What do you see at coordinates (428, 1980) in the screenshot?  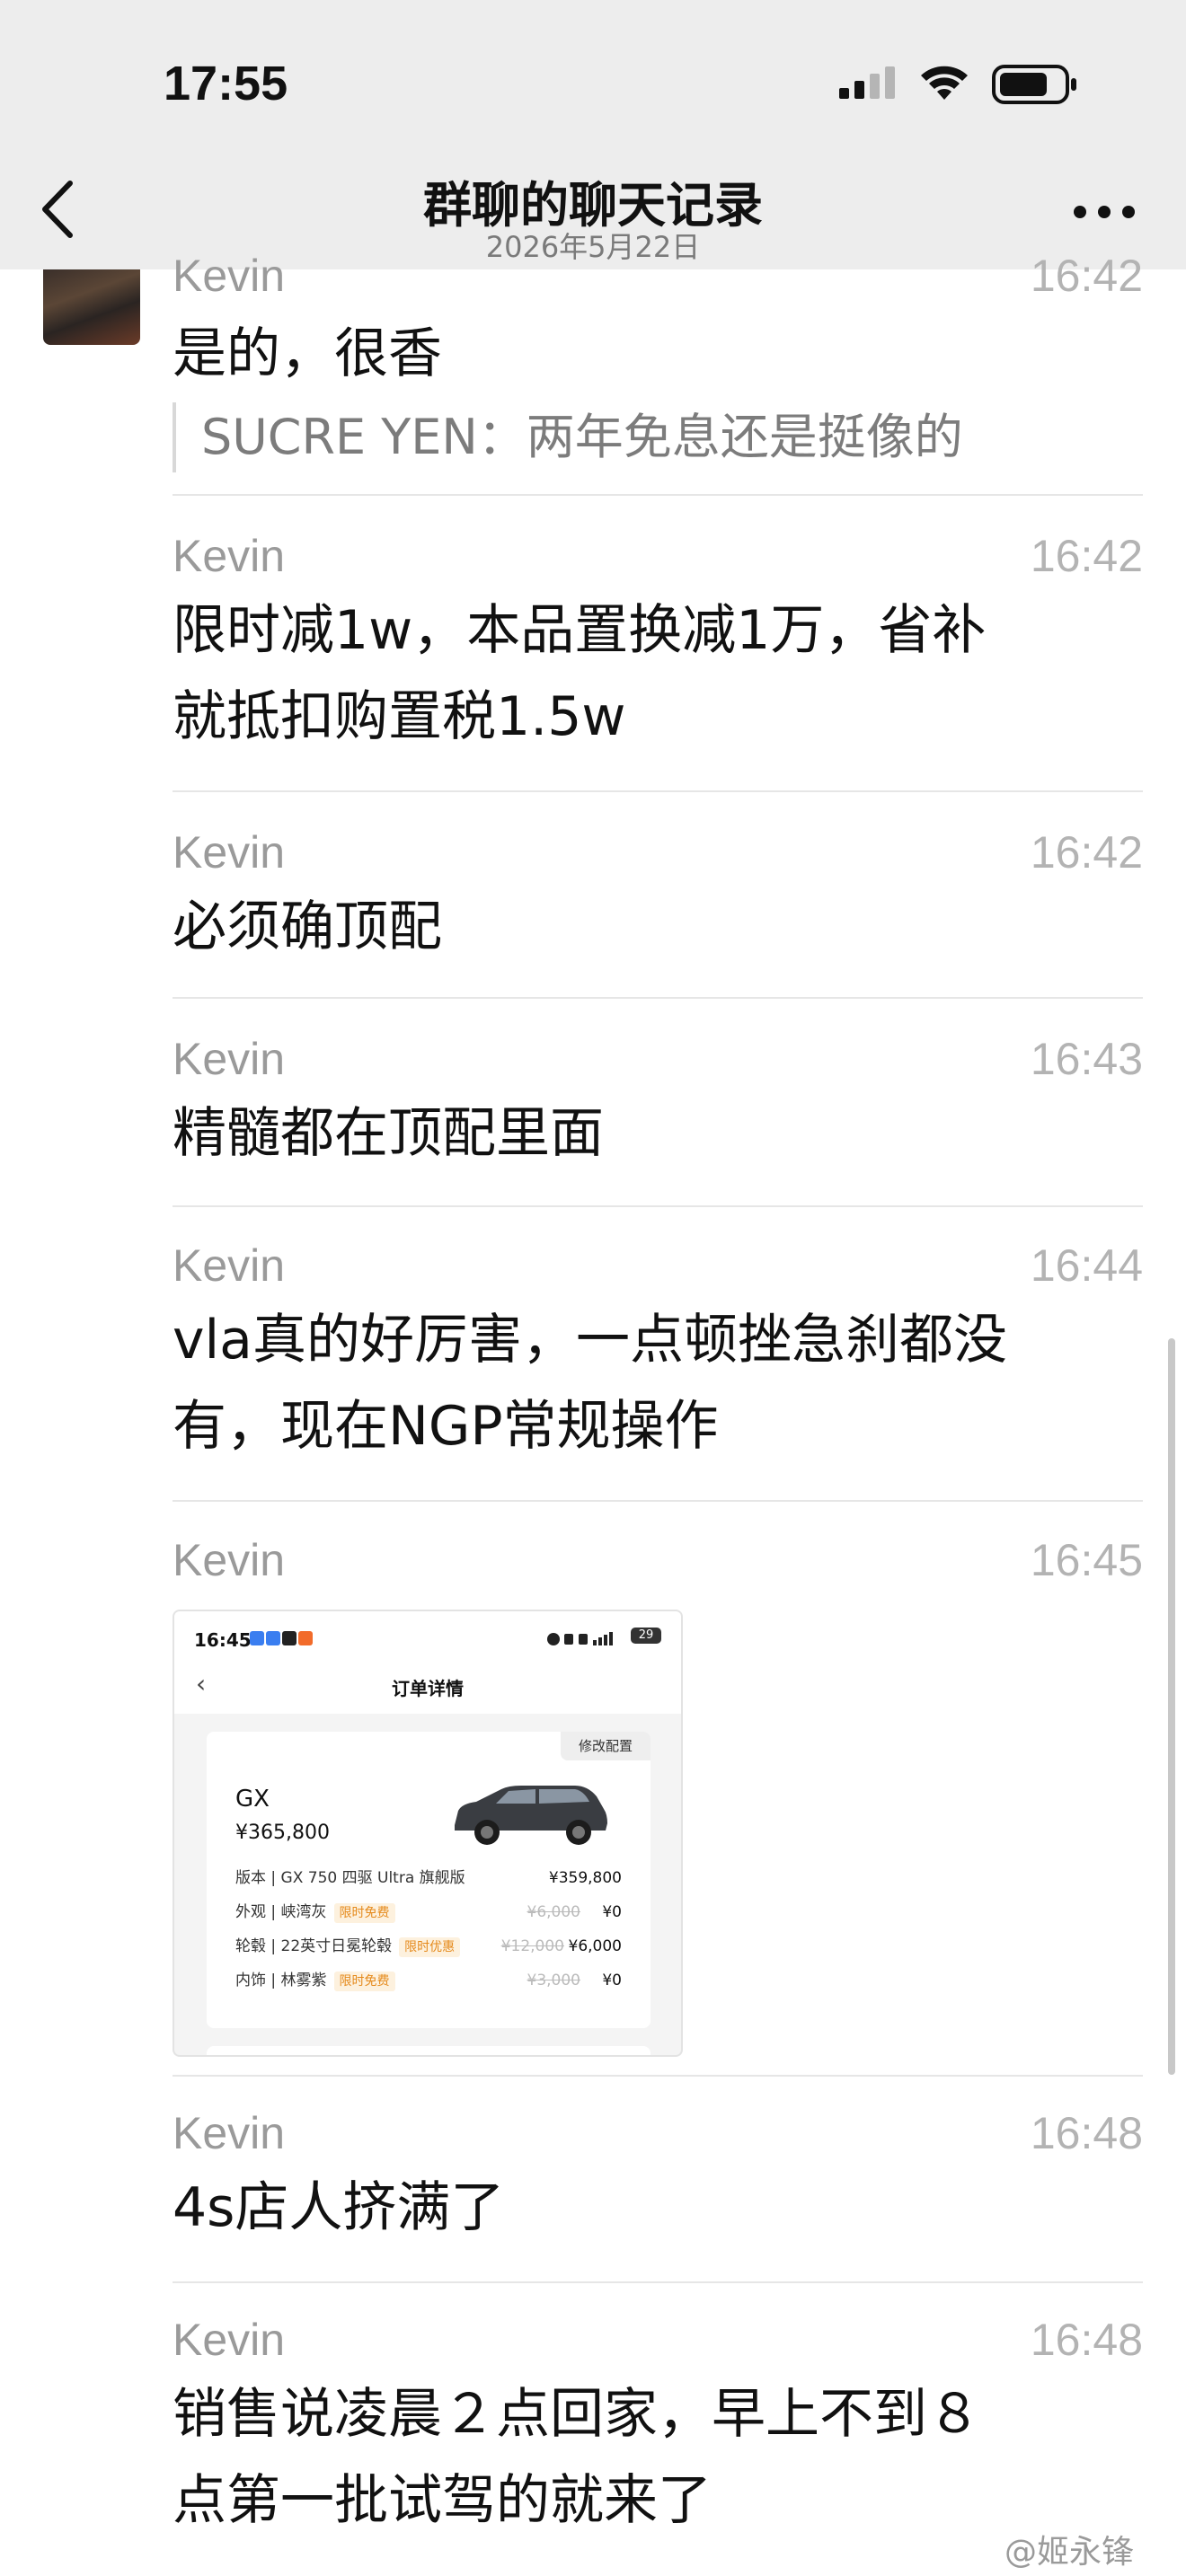 I see `config-row: 内饰 | 林雾紫 限时免费 ¥3,000 ¥0` at bounding box center [428, 1980].